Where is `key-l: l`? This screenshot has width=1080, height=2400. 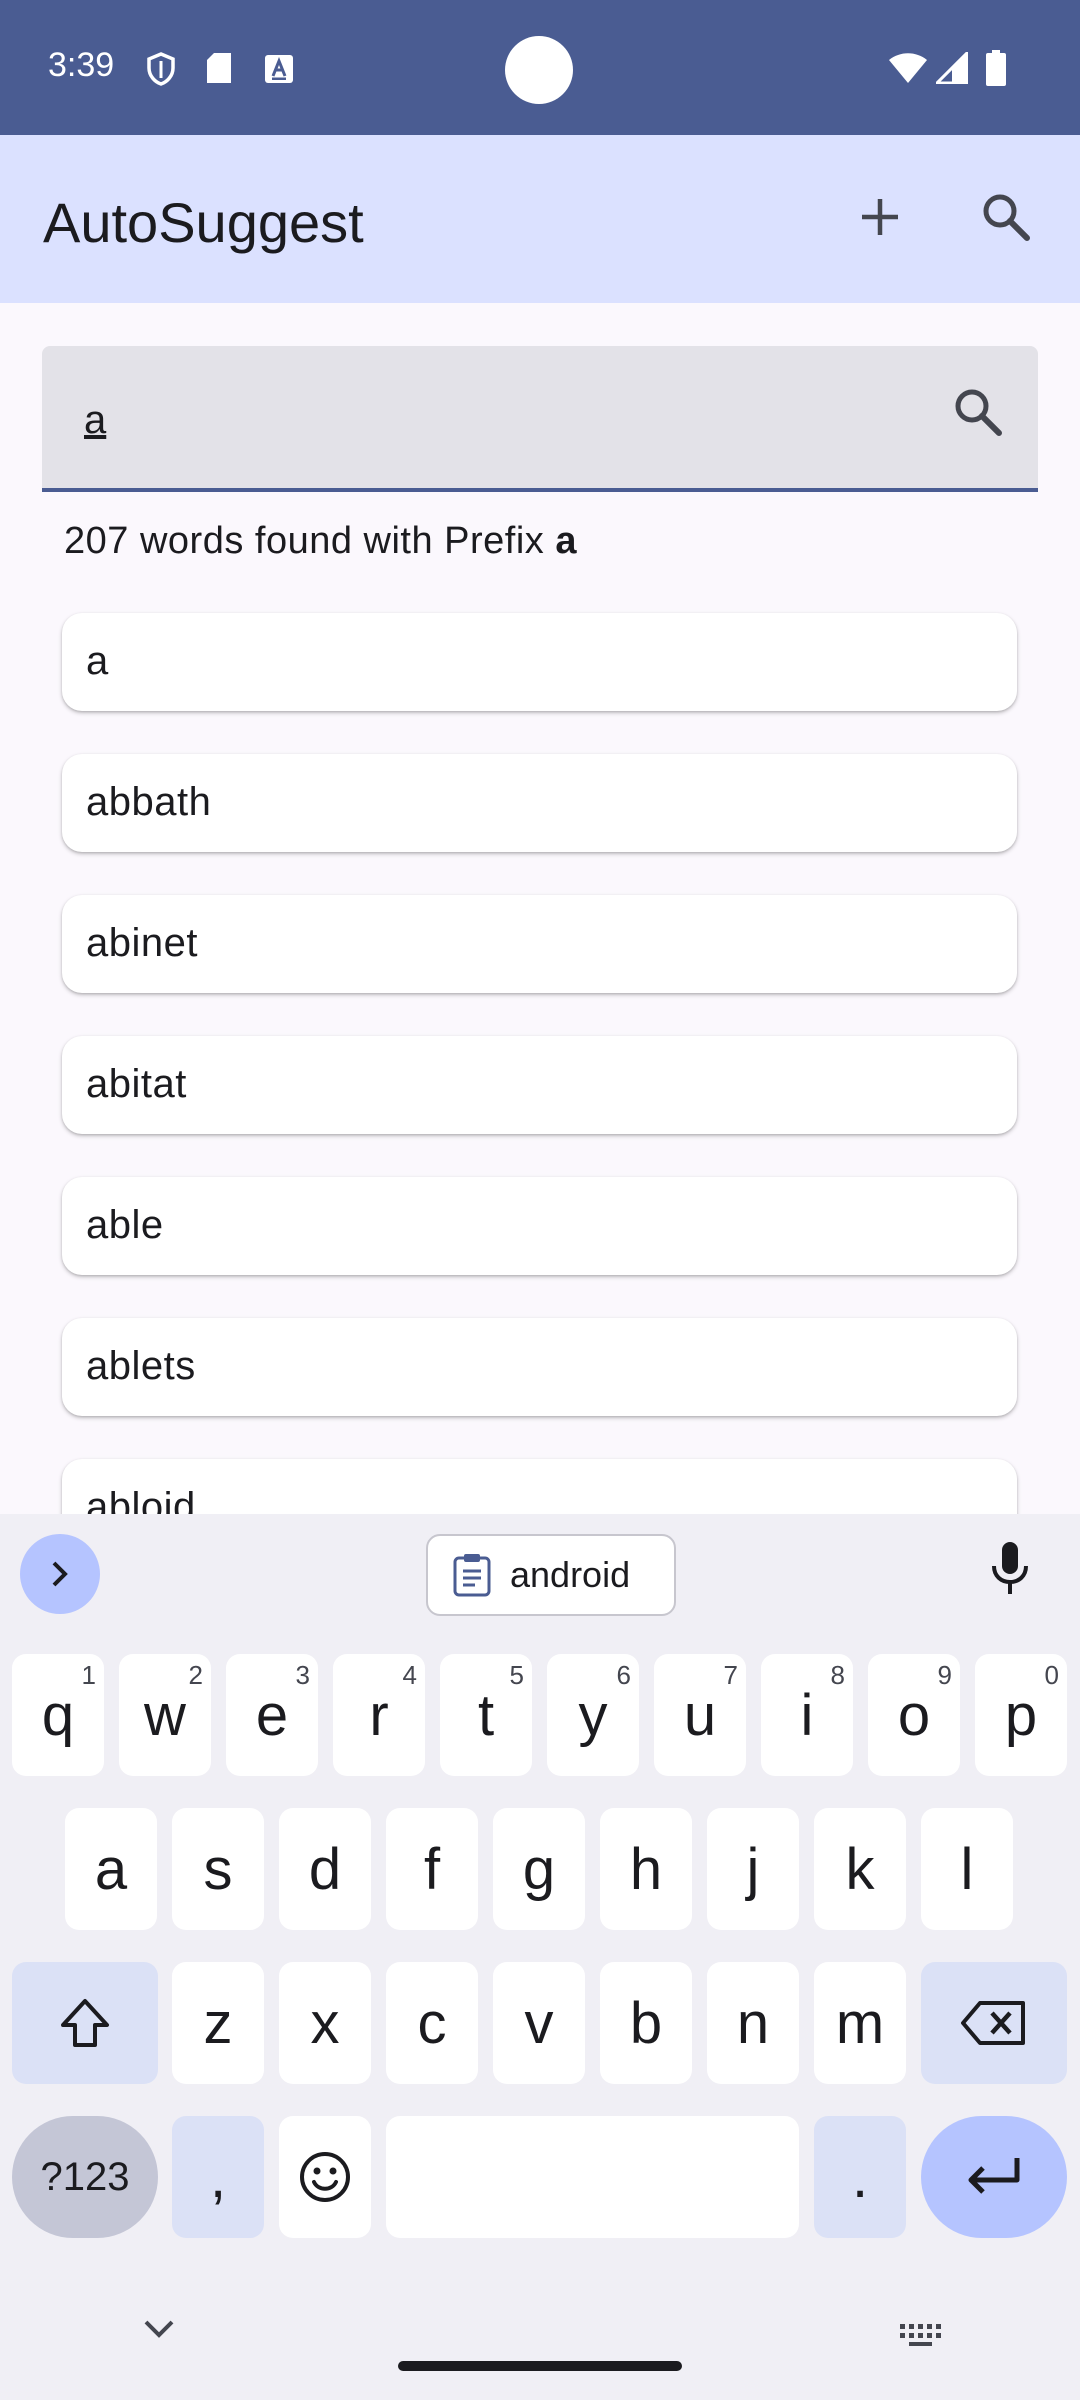
key-l: l is located at coordinates (967, 1869).